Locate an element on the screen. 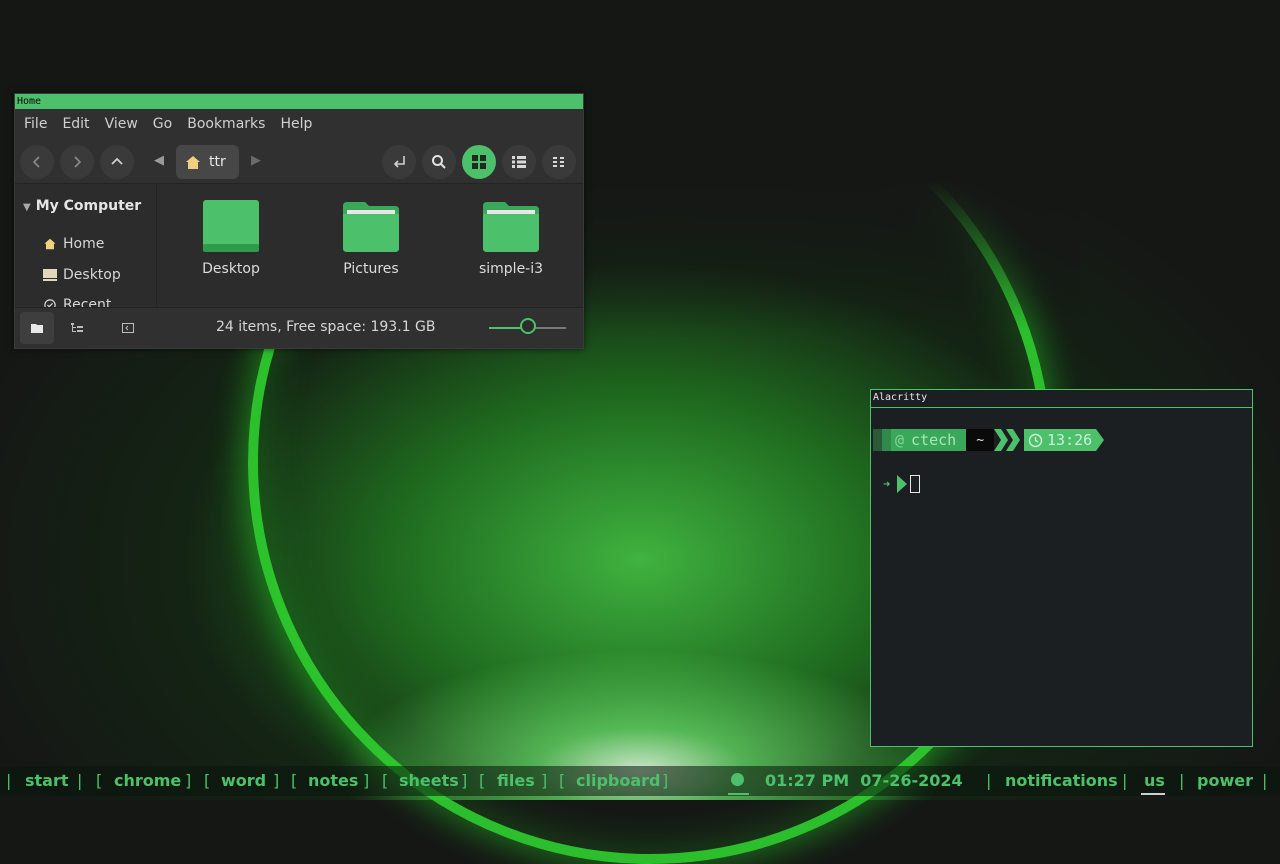 The height and width of the screenshot is (864, 1280). input-line: ➜ is located at coordinates (902, 484).